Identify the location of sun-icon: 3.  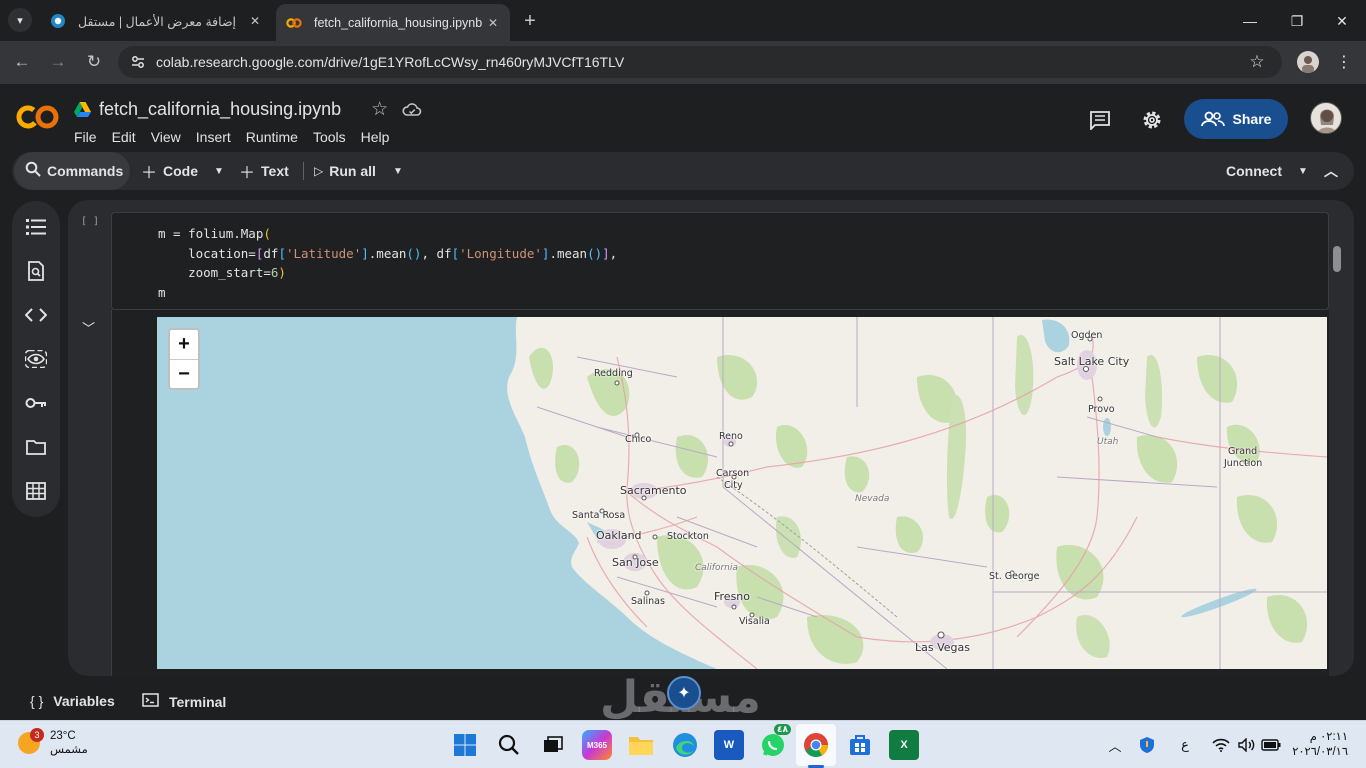
(31, 741).